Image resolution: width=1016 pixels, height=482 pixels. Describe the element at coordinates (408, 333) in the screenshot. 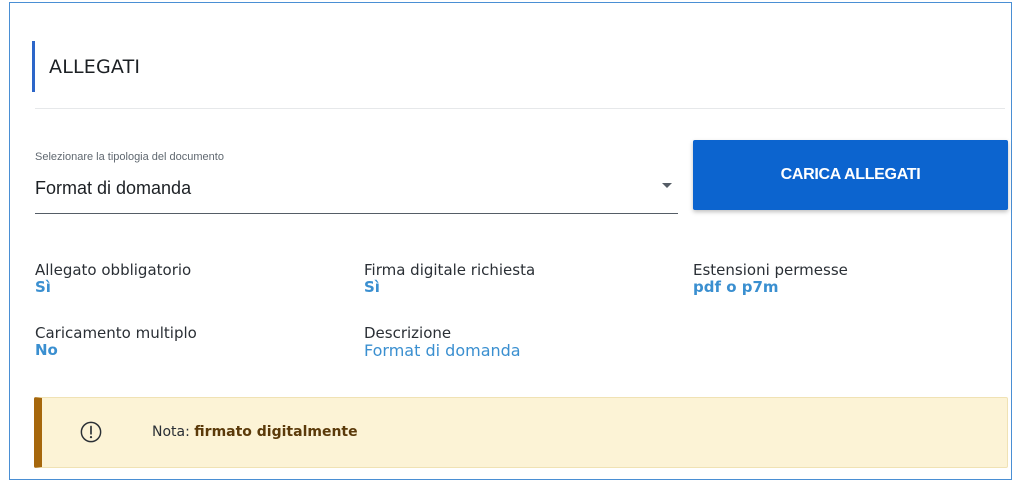

I see `info-description-label: Descrizione` at that location.